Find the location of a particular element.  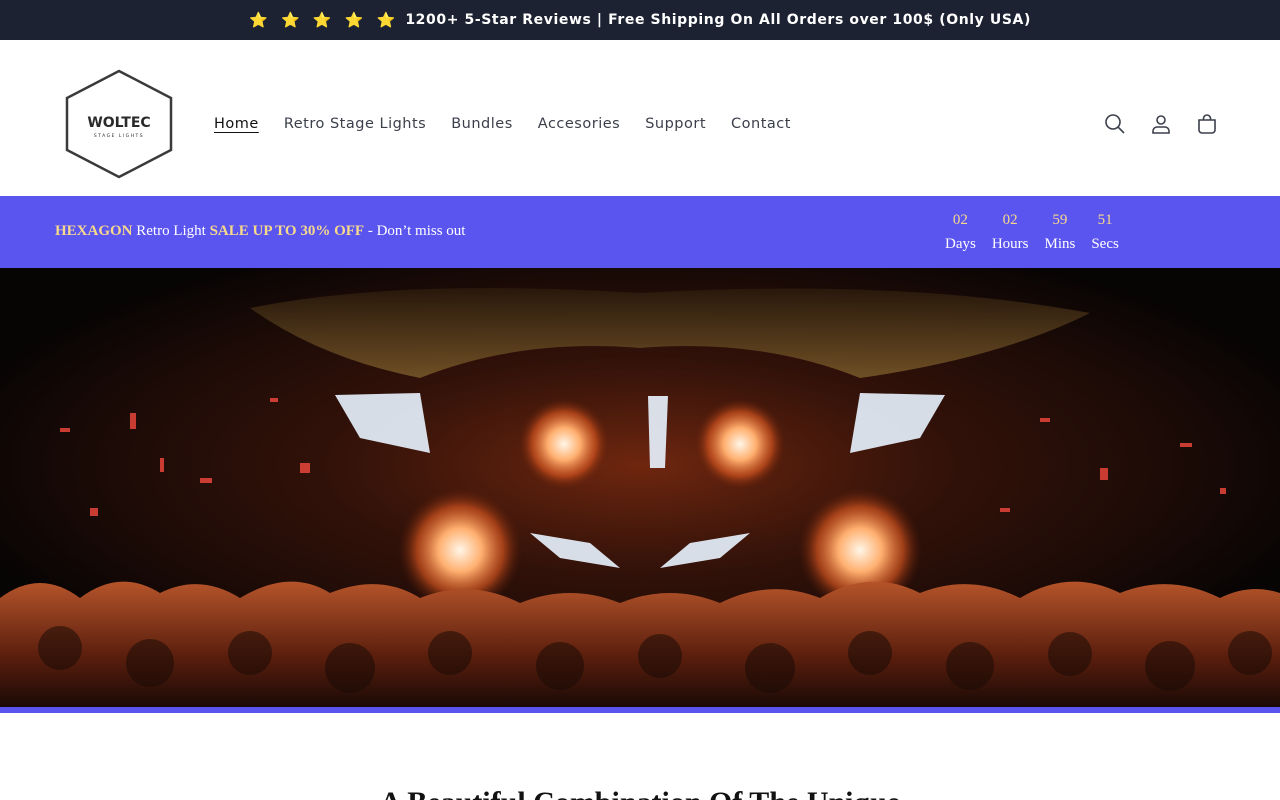

promo-highlight-sale: SALE UP TO 30% OFF is located at coordinates (287, 231).